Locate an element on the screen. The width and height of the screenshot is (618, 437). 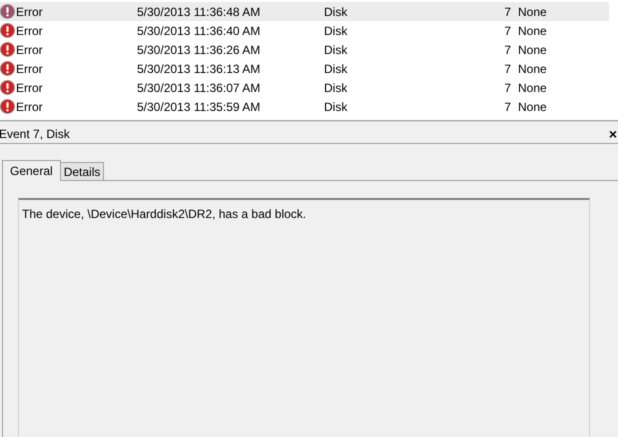
date-cell-text: 5/30/2013 11:35:59 AM is located at coordinates (198, 107).